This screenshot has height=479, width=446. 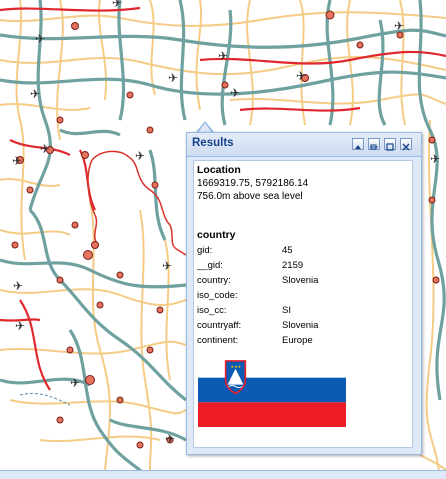 What do you see at coordinates (297, 340) in the screenshot?
I see `attribute-value: Europe` at bounding box center [297, 340].